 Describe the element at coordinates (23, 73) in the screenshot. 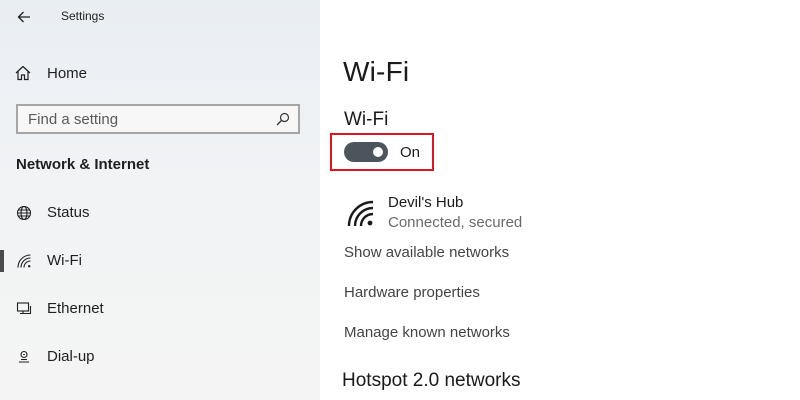

I see `home-icon` at that location.